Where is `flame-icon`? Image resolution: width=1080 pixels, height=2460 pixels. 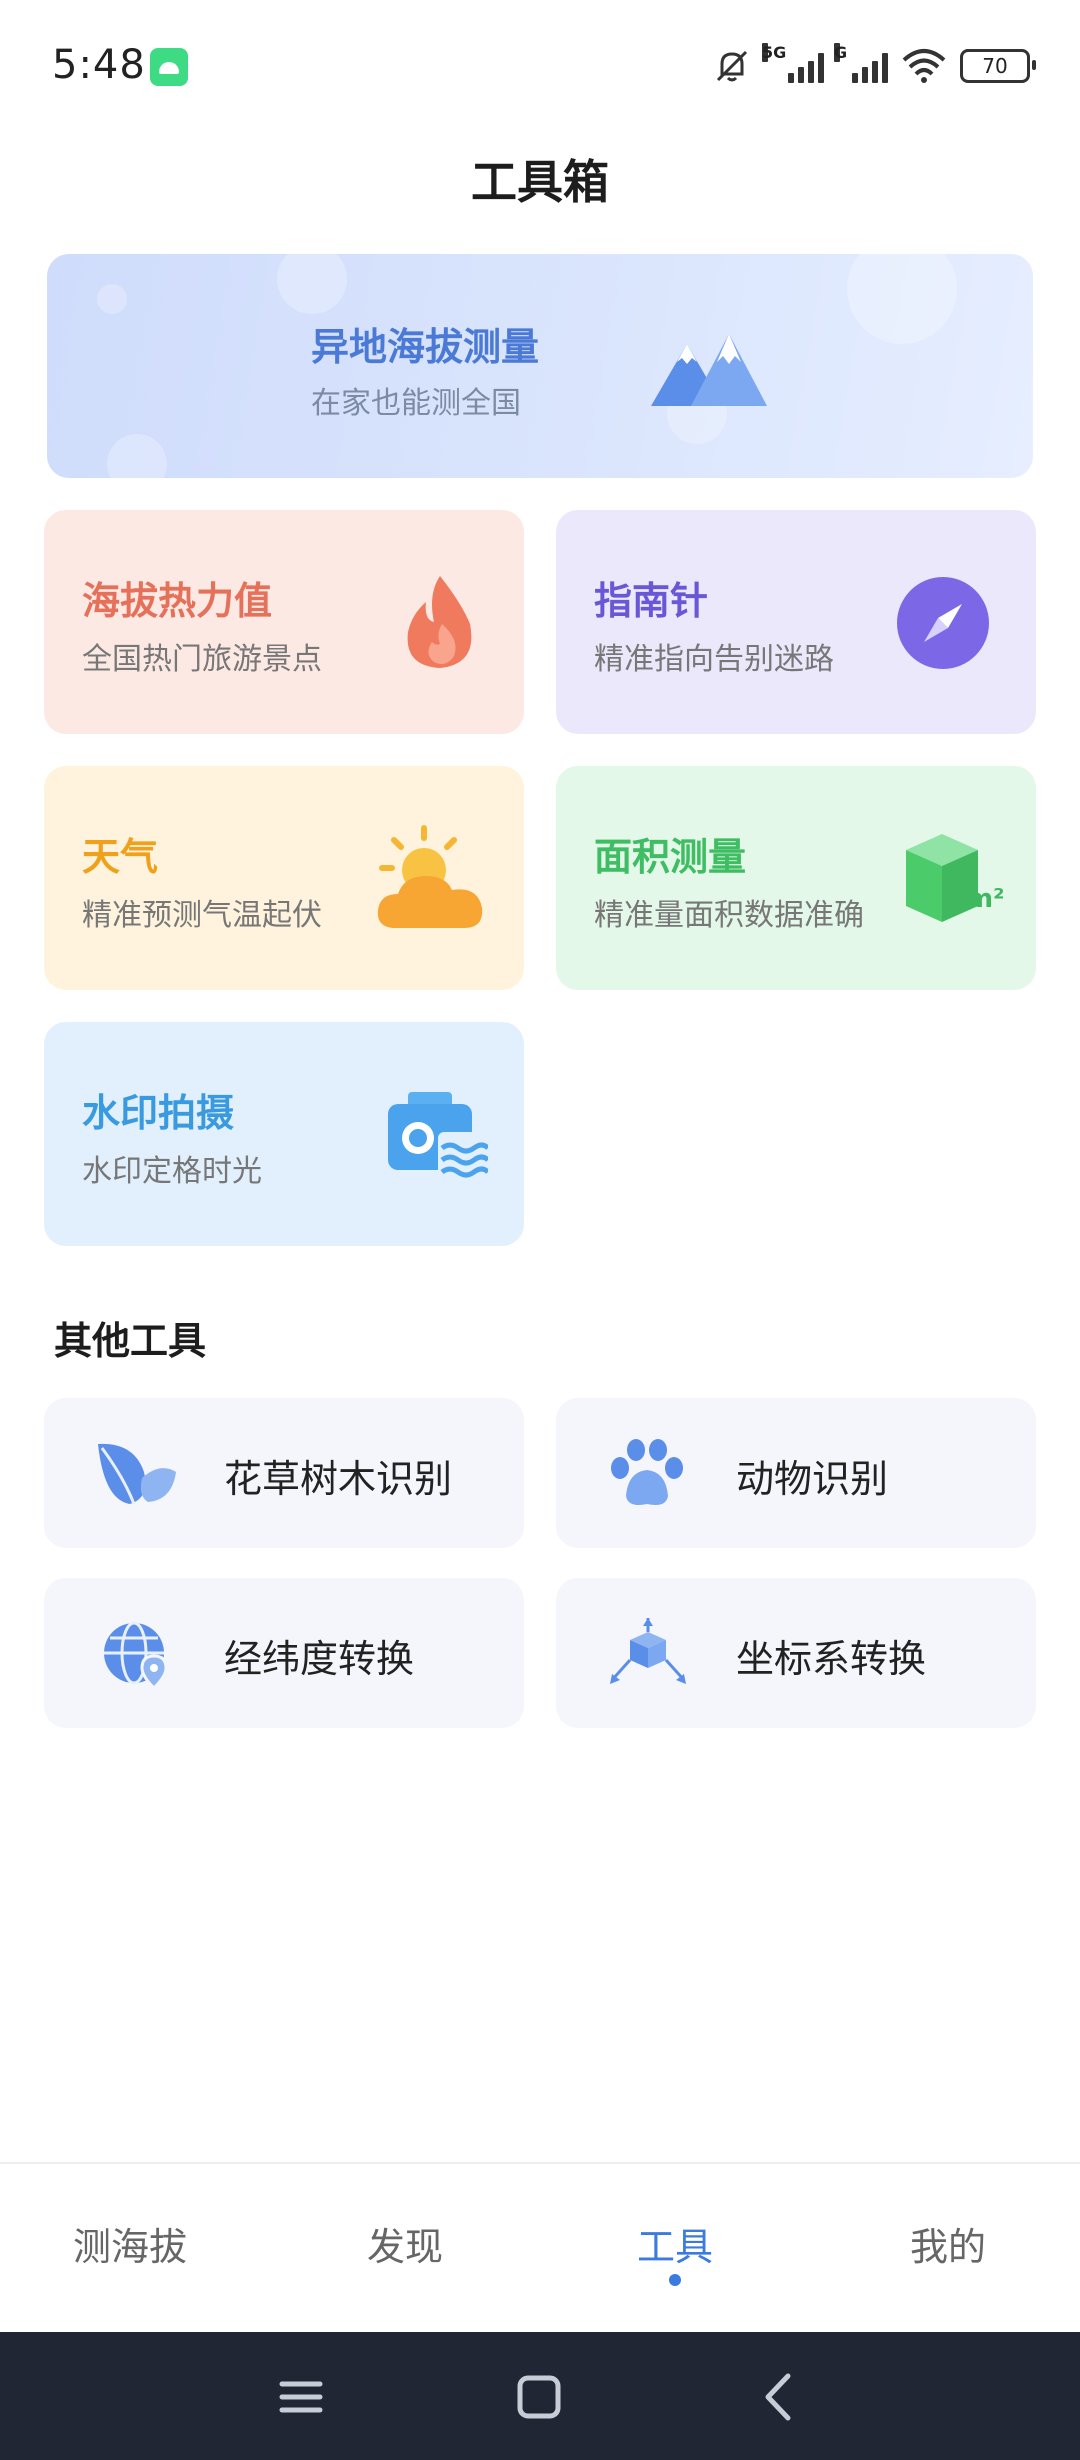 flame-icon is located at coordinates (439, 622).